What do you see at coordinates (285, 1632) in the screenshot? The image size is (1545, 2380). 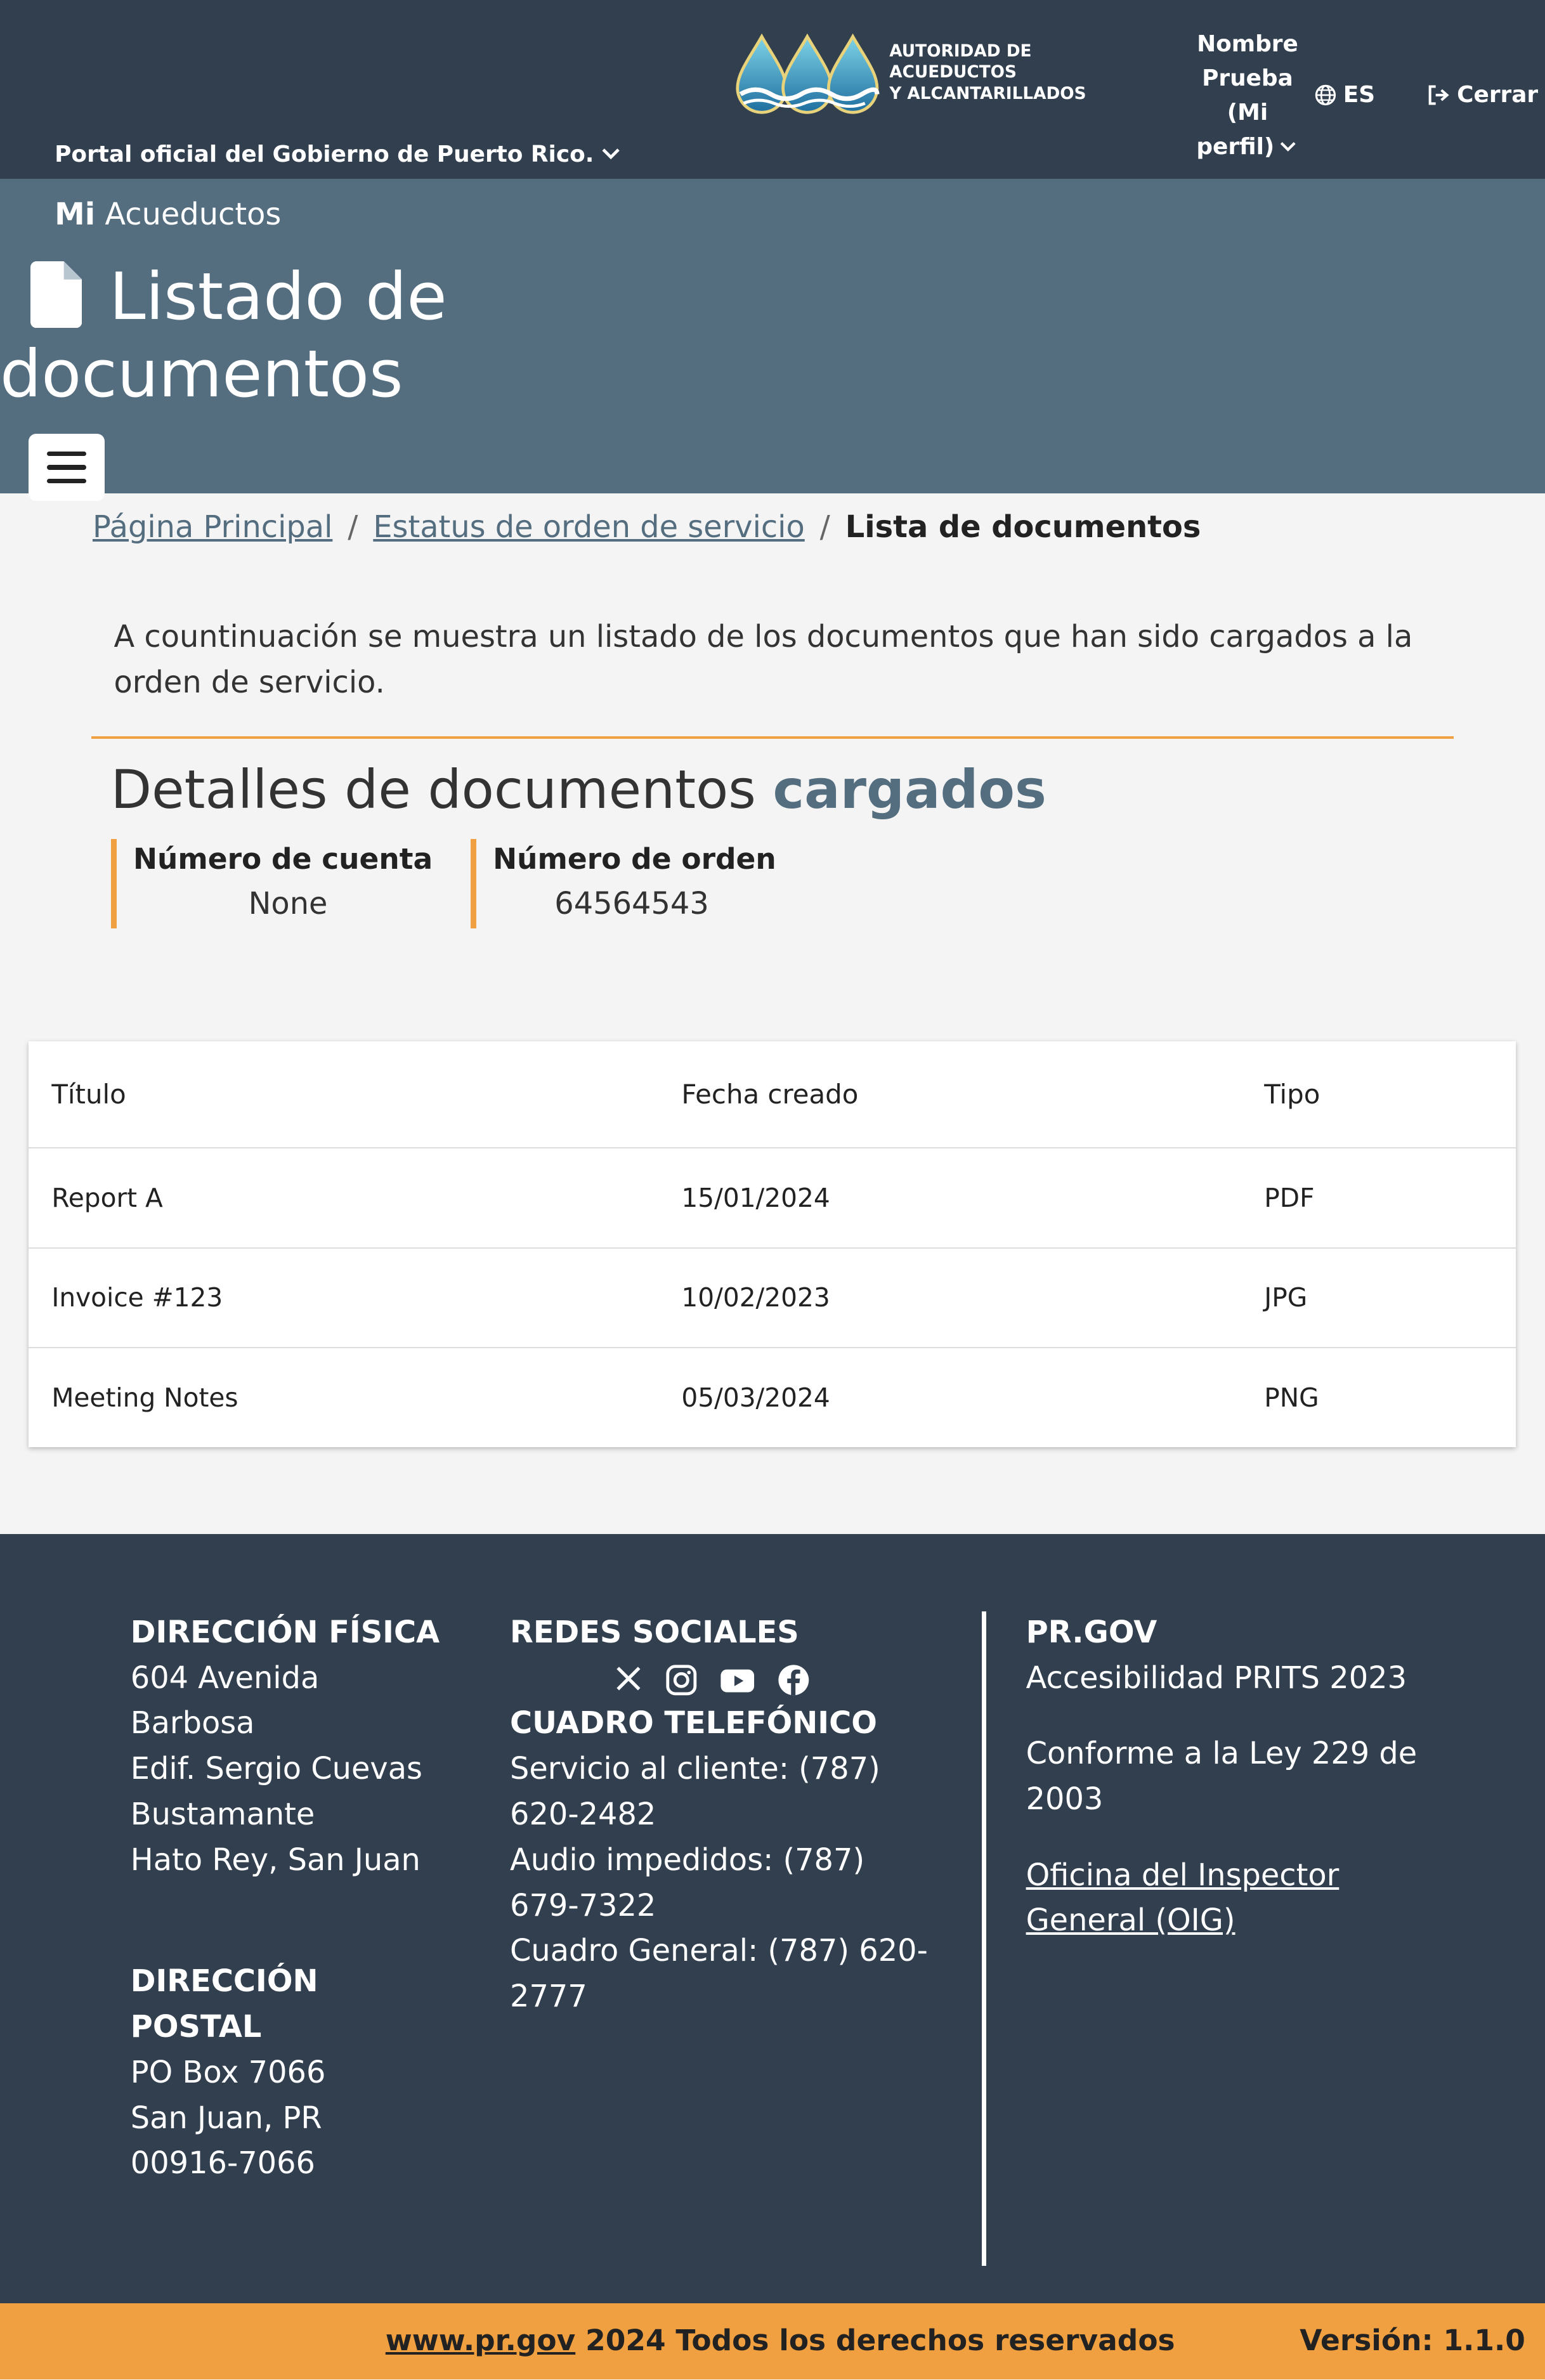 I see `physical-address-title: DIRECCIÓN FÍSICA` at bounding box center [285, 1632].